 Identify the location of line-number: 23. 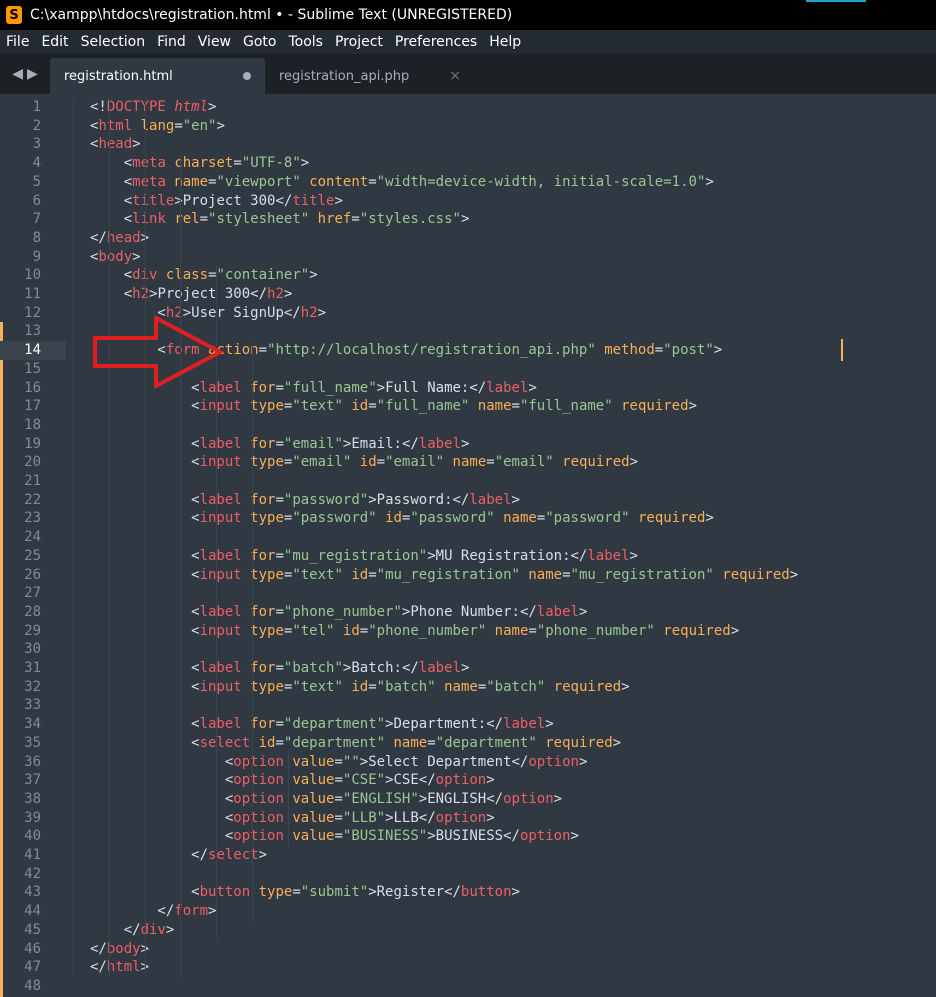
(32, 518).